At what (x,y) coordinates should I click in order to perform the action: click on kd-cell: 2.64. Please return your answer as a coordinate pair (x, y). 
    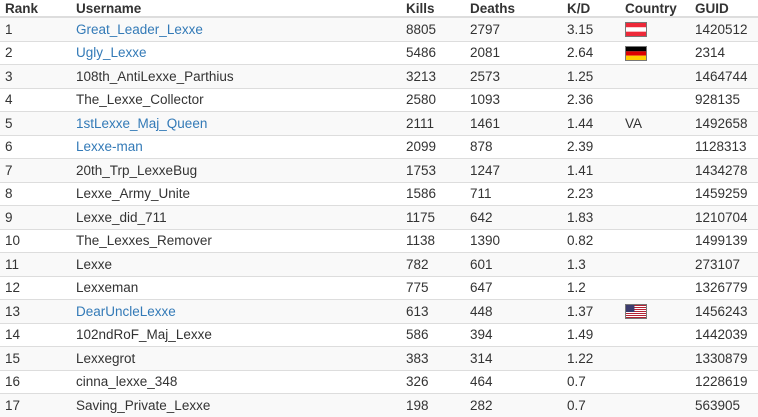
    Looking at the image, I should click on (591, 52).